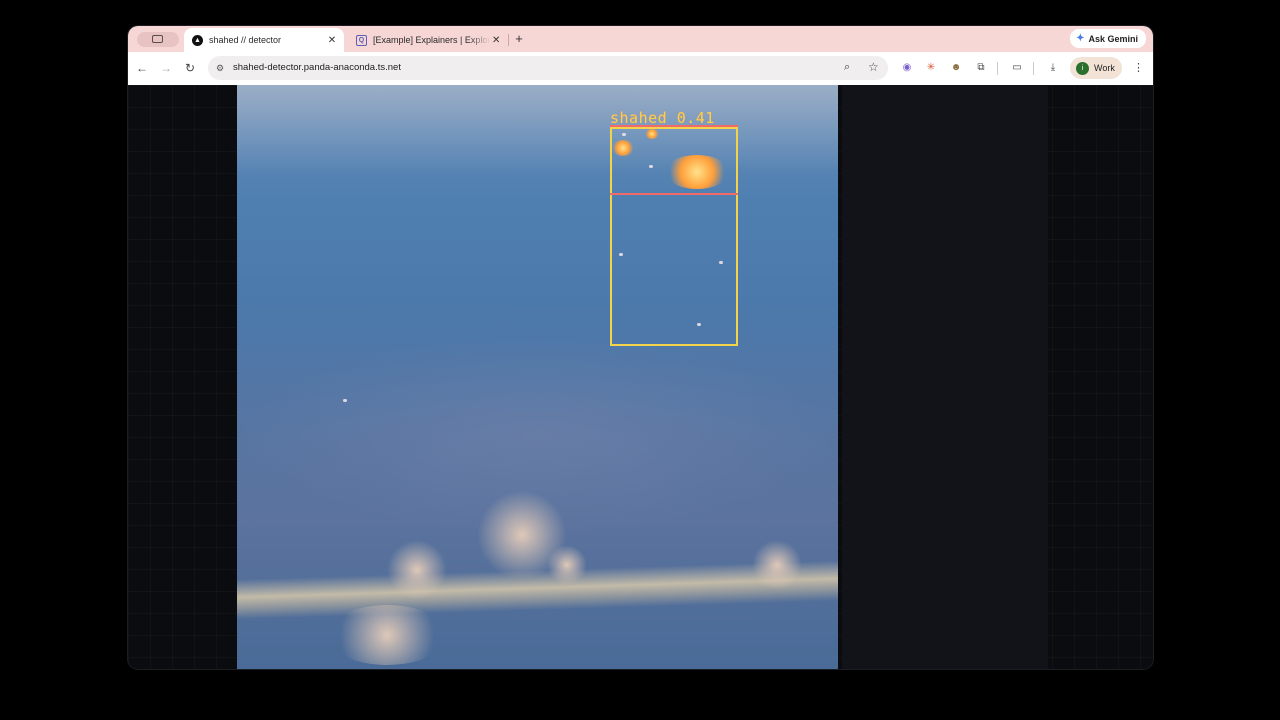 This screenshot has width=1280, height=720. I want to click on back-button: ←, so click(142, 68).